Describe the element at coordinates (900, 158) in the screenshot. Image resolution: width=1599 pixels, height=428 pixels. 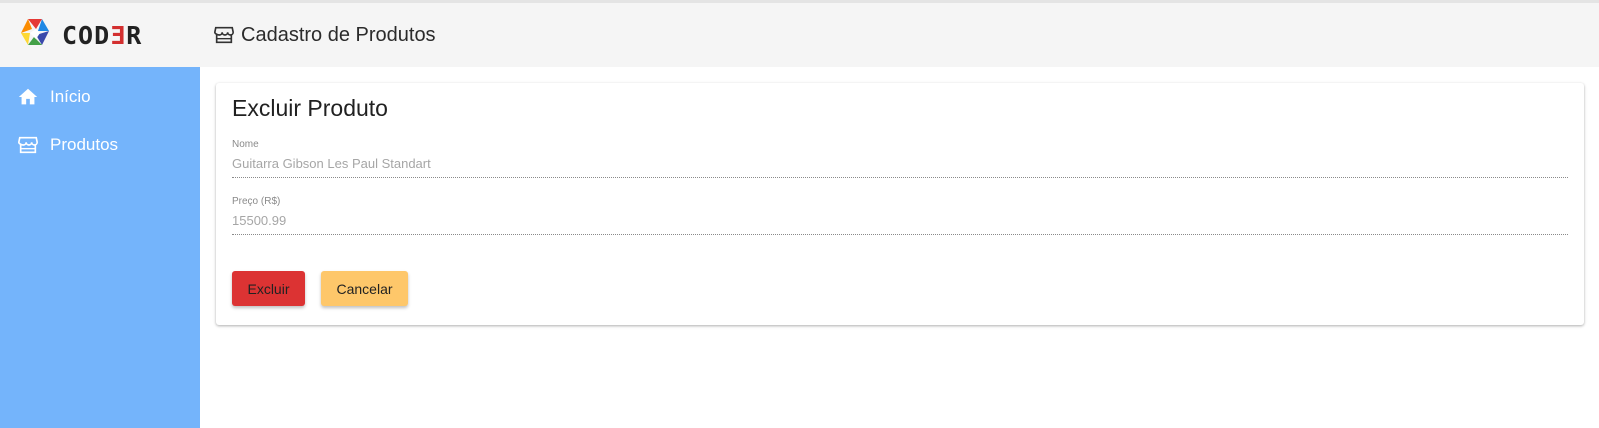
I see `name-field: Nome Guitarra Gibson Les Paul Standart` at that location.